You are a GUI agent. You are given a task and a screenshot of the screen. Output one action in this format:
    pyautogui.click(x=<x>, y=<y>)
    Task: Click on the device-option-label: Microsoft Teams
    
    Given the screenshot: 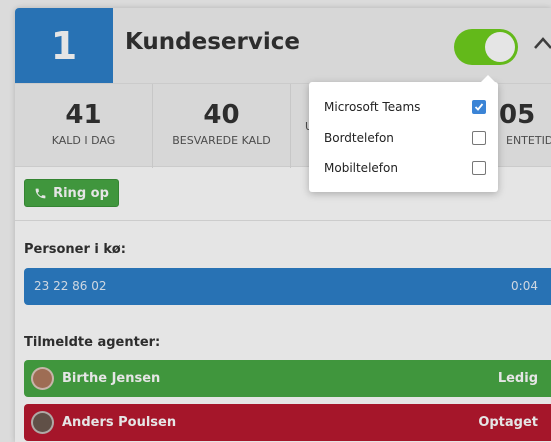 What is the action you would take?
    pyautogui.click(x=372, y=107)
    